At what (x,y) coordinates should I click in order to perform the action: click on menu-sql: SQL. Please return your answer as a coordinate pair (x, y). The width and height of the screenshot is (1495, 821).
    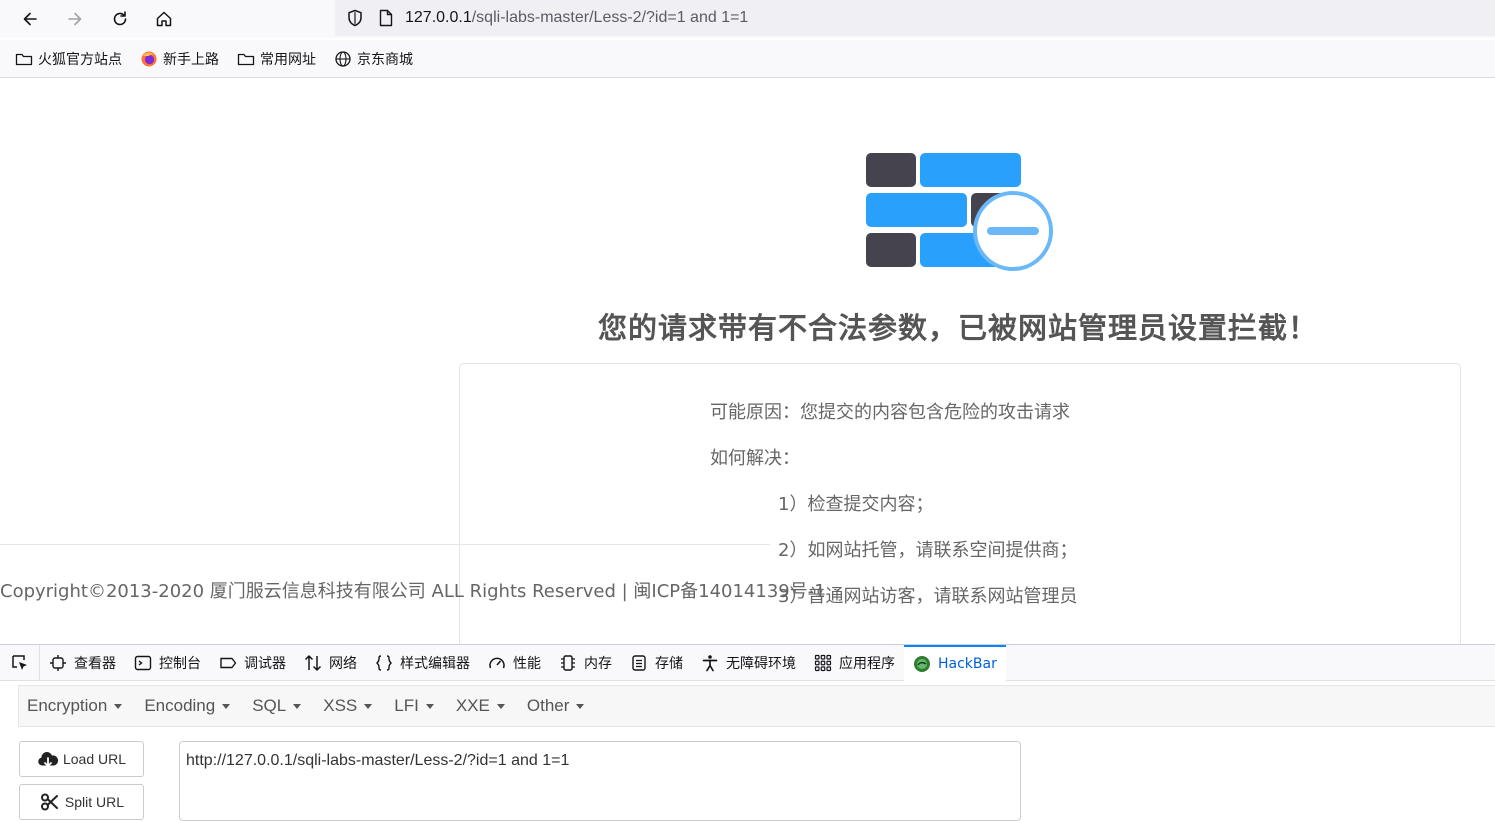
    Looking at the image, I should click on (276, 706).